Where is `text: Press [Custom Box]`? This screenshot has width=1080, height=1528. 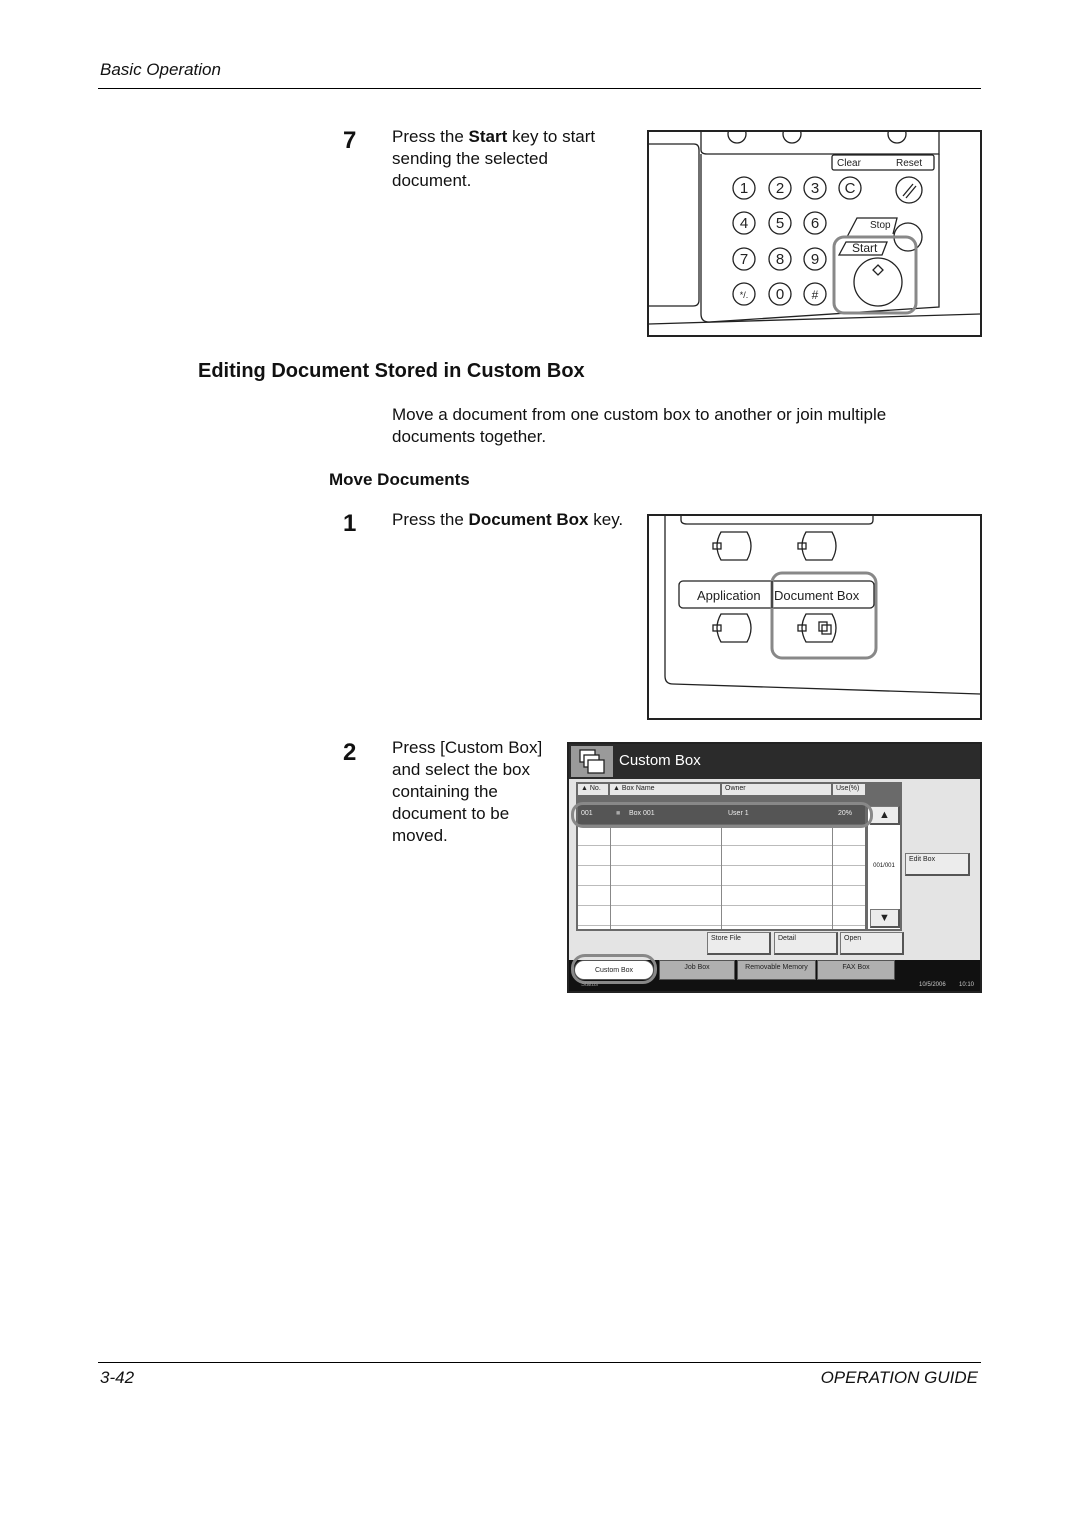
text: Press [Custom Box] is located at coordinates (467, 747).